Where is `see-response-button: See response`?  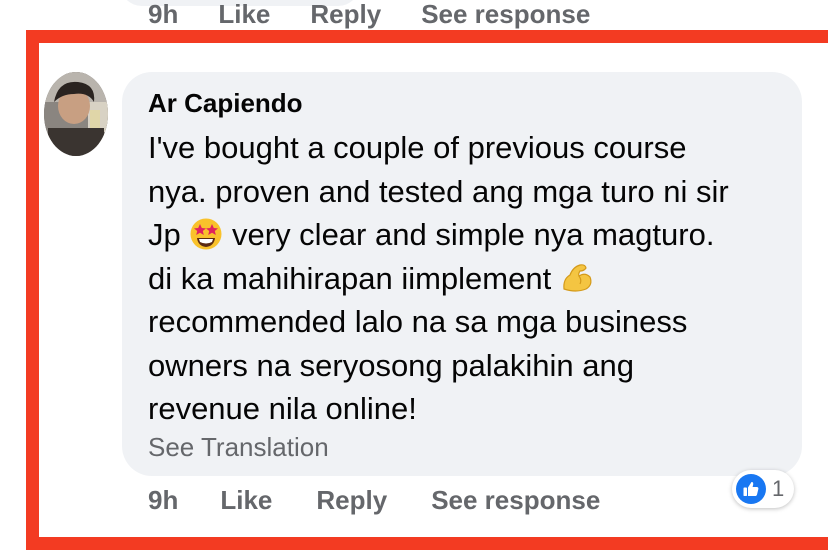 see-response-button: See response is located at coordinates (515, 500).